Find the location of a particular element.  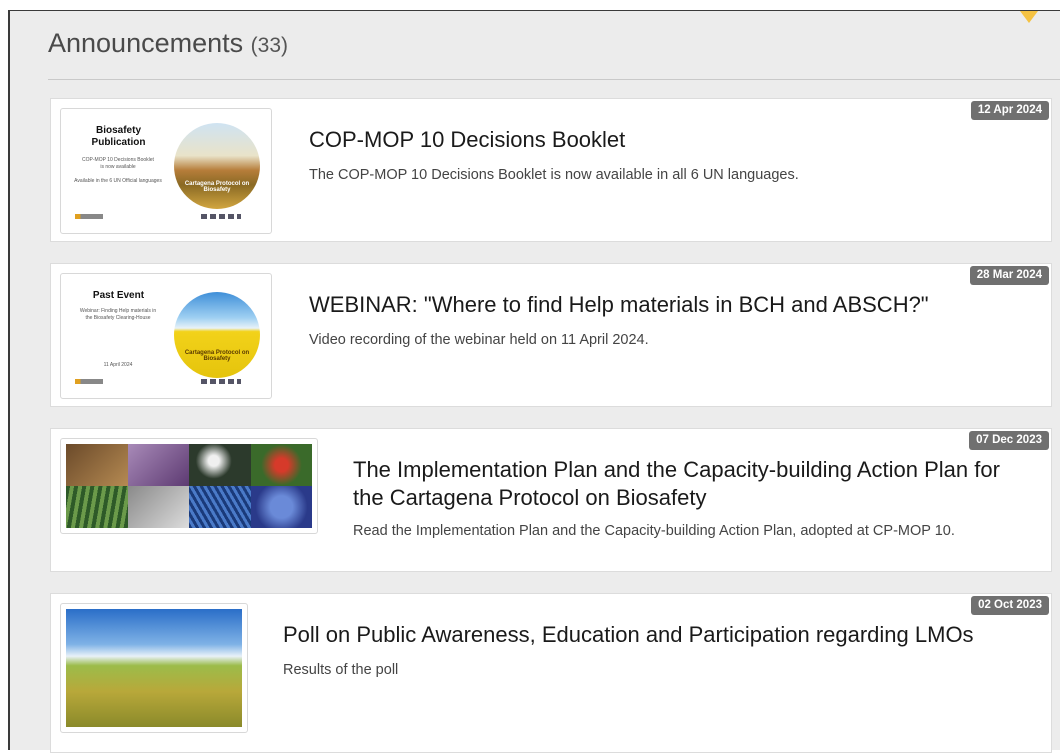

announcement-title: COP-MOP 10 Decisions Booklet is located at coordinates (649, 140).